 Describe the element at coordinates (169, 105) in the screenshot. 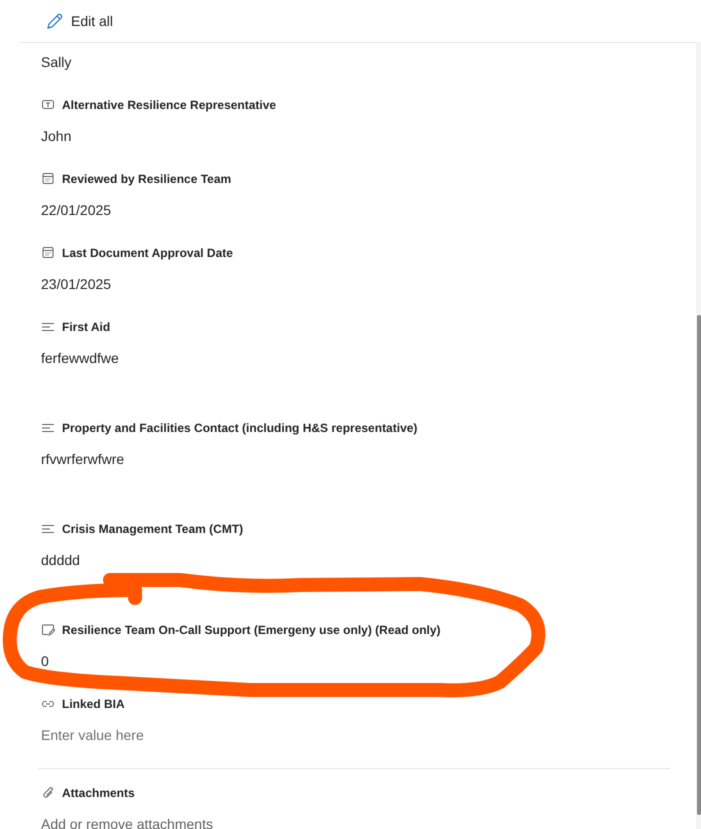

I see `field-label: Alternative Resilience Representative` at that location.